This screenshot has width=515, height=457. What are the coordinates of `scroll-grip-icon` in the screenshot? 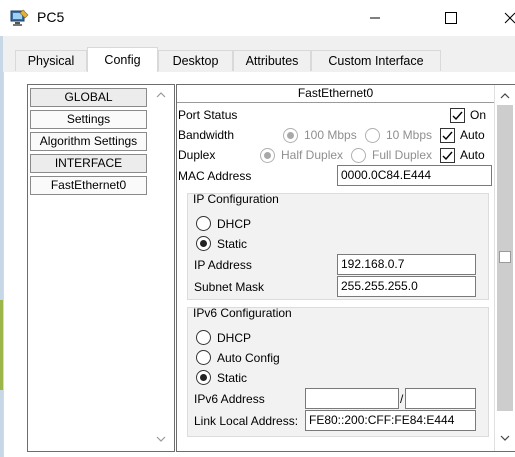 It's located at (505, 257).